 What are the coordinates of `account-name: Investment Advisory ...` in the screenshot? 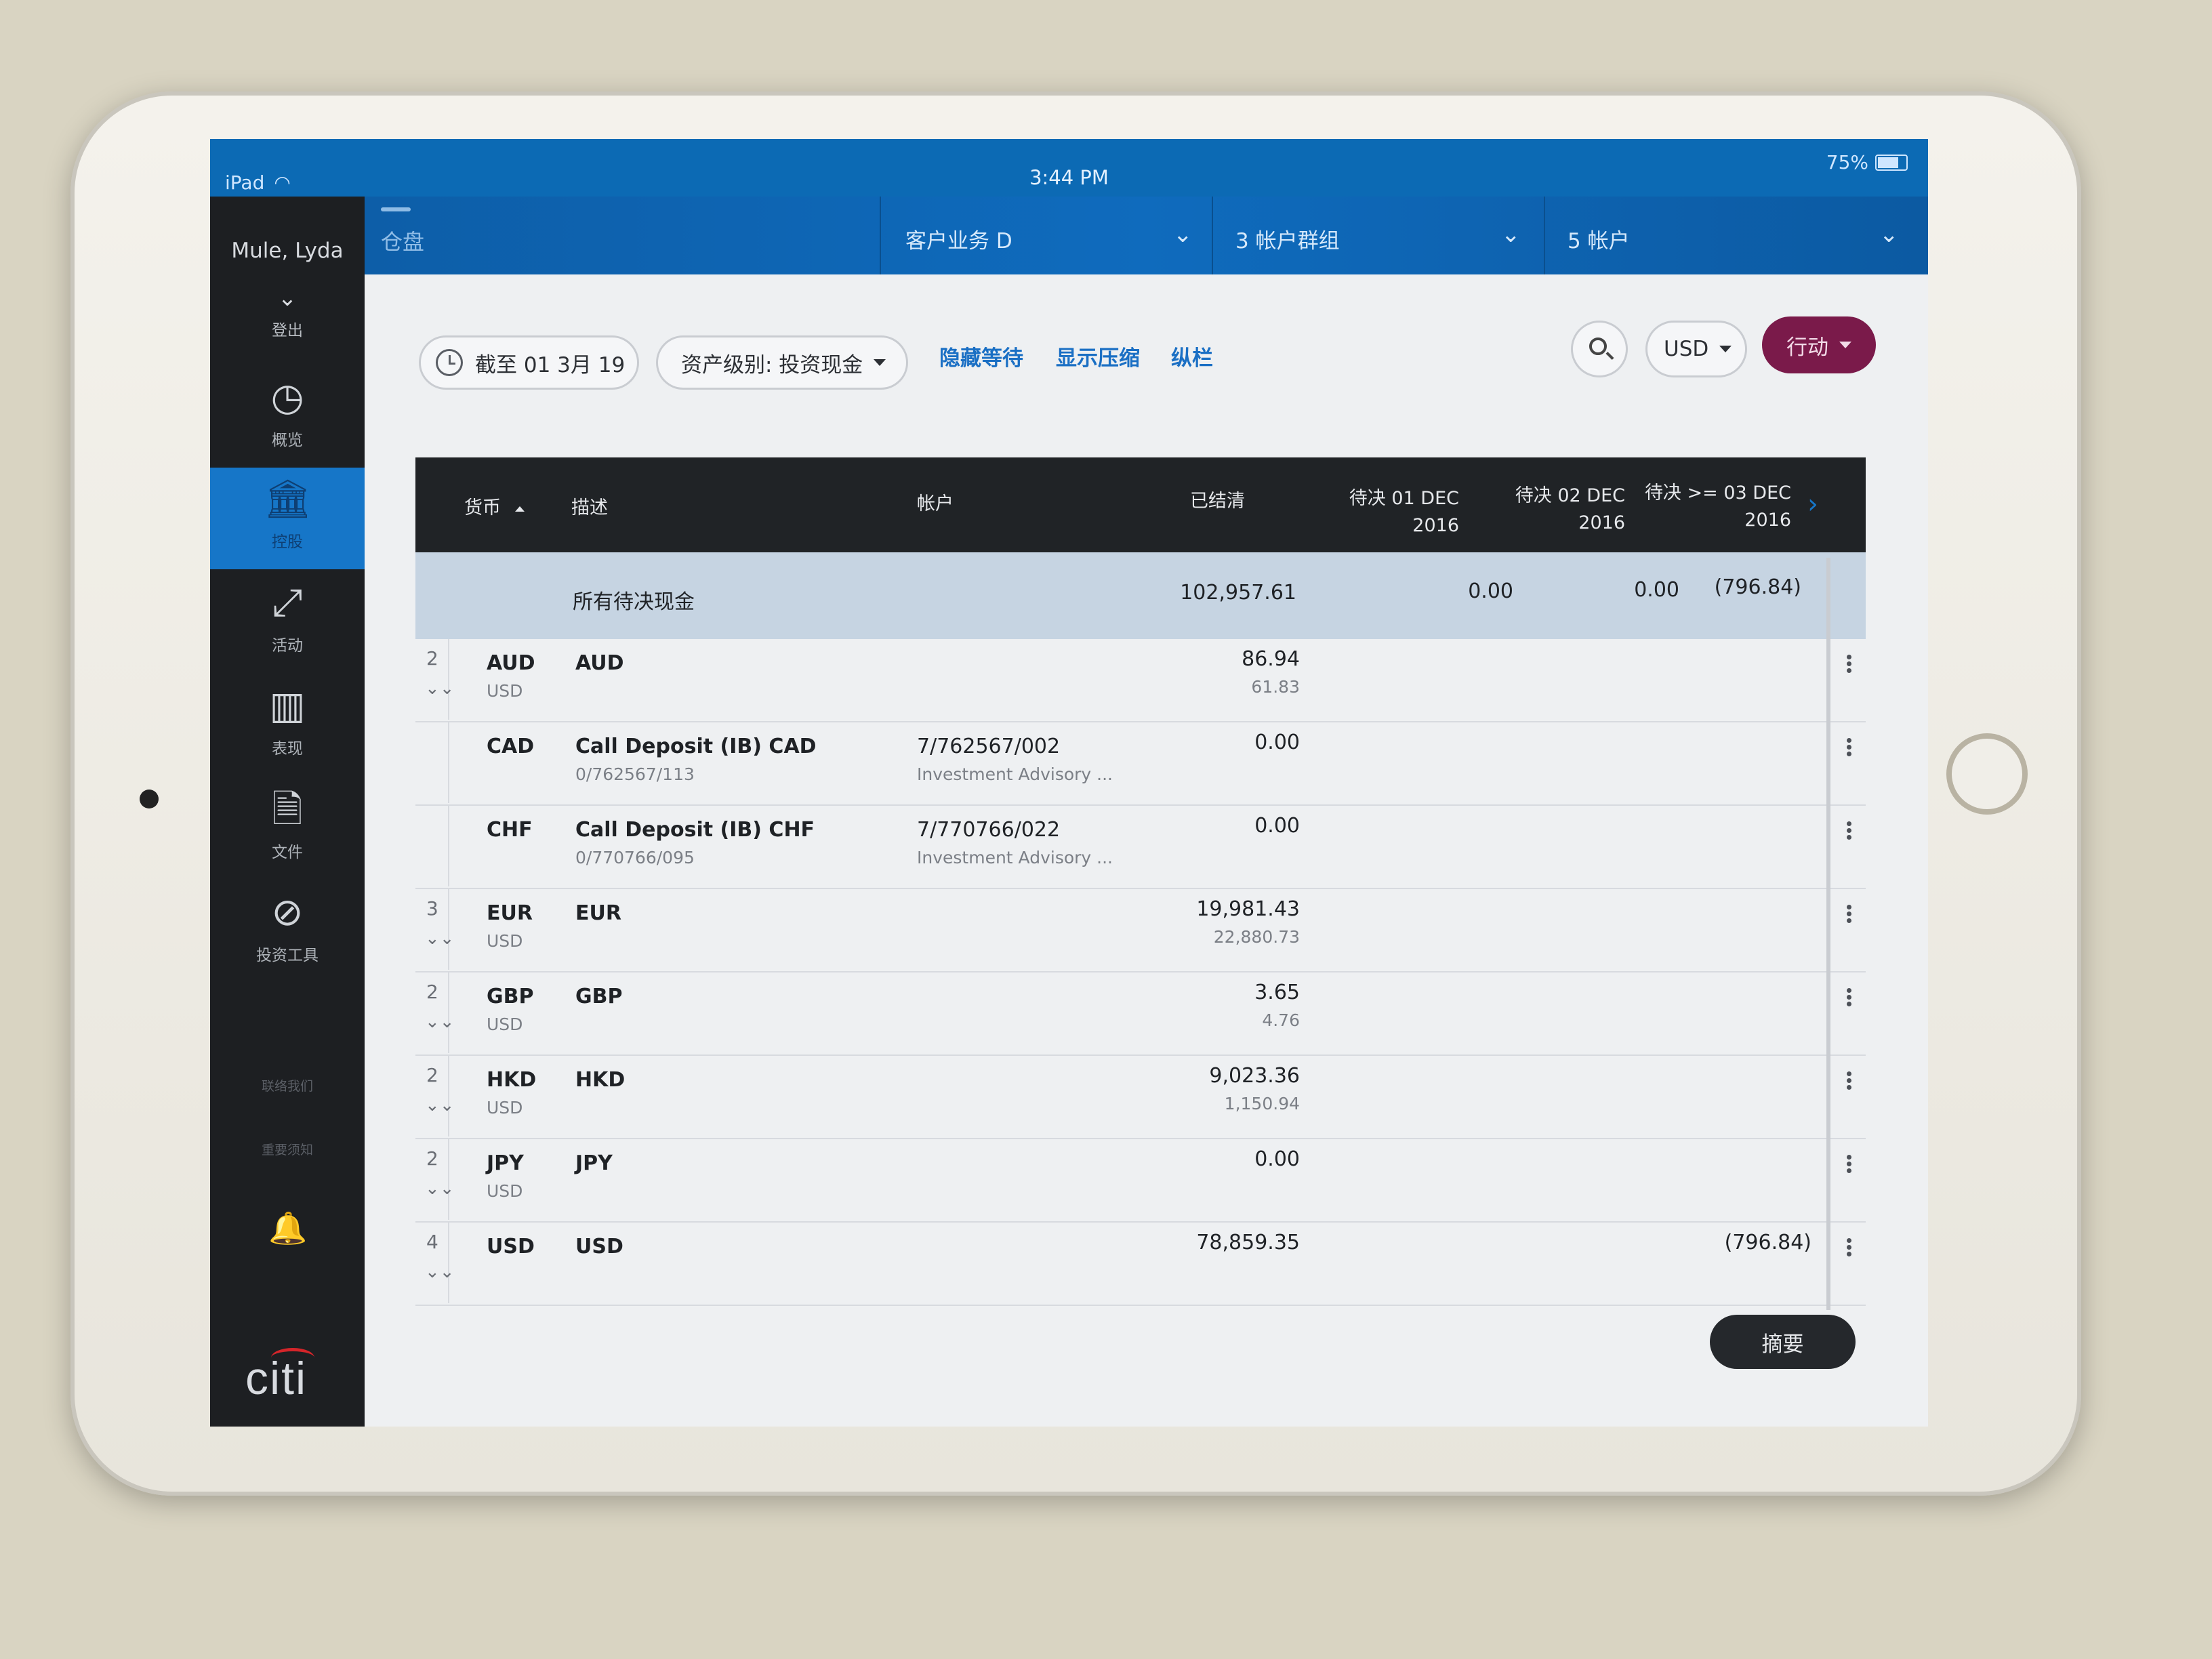 It's located at (1015, 774).